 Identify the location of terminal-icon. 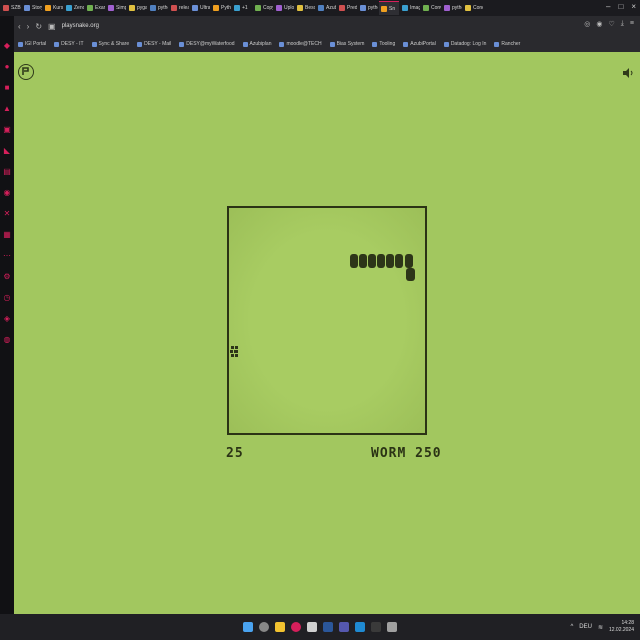
(376, 627).